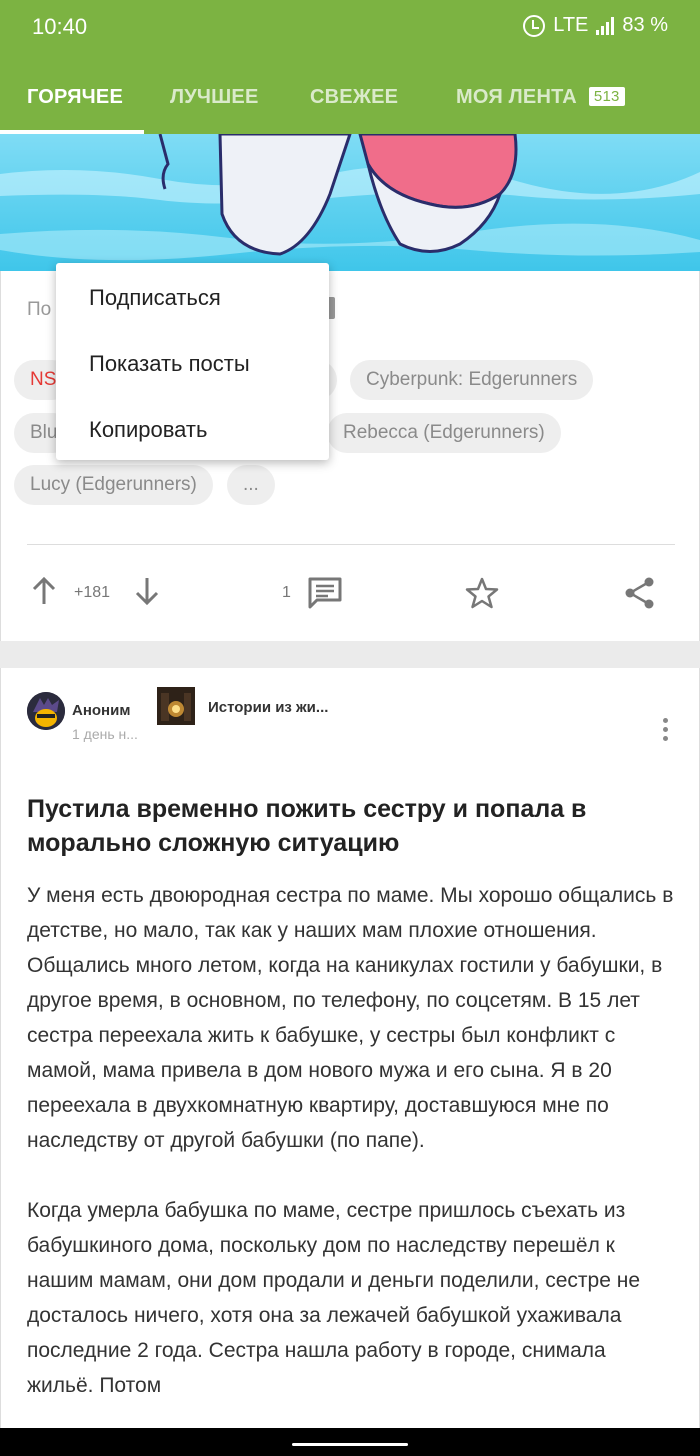  What do you see at coordinates (666, 731) in the screenshot?
I see `more-options-icon` at bounding box center [666, 731].